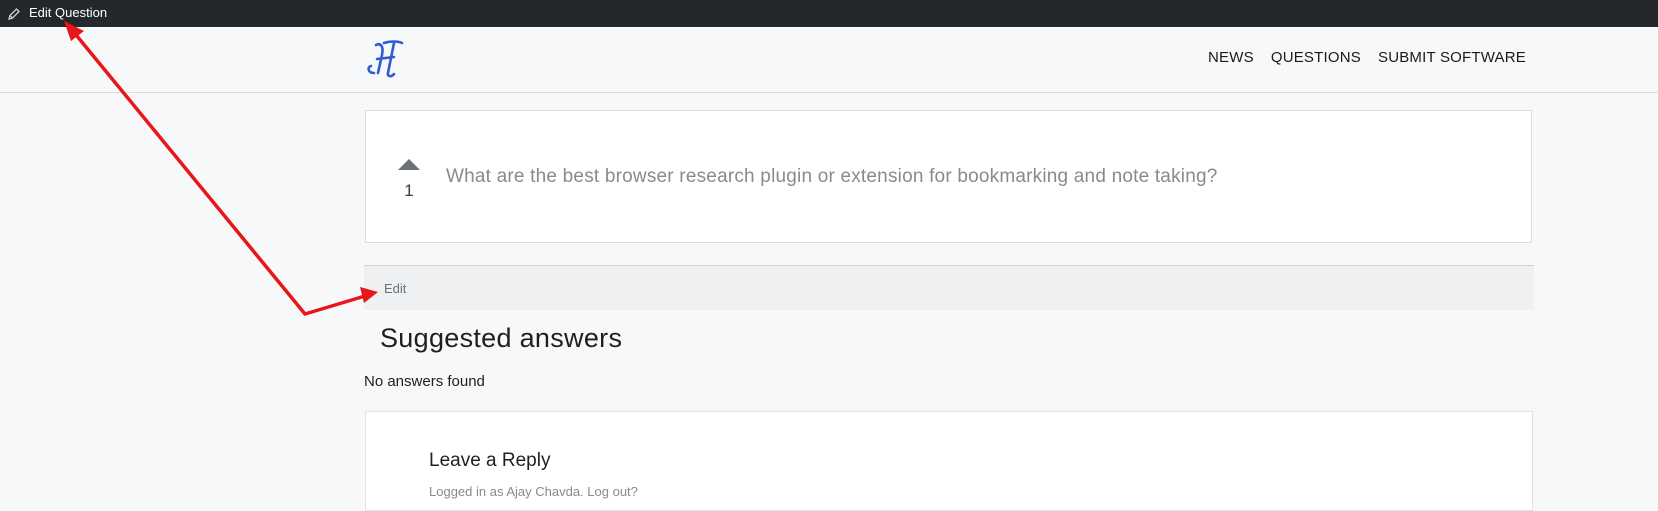  I want to click on main-nav: NEWS QUESTIONS SUBMIT SOFTWARE, so click(1358, 58).